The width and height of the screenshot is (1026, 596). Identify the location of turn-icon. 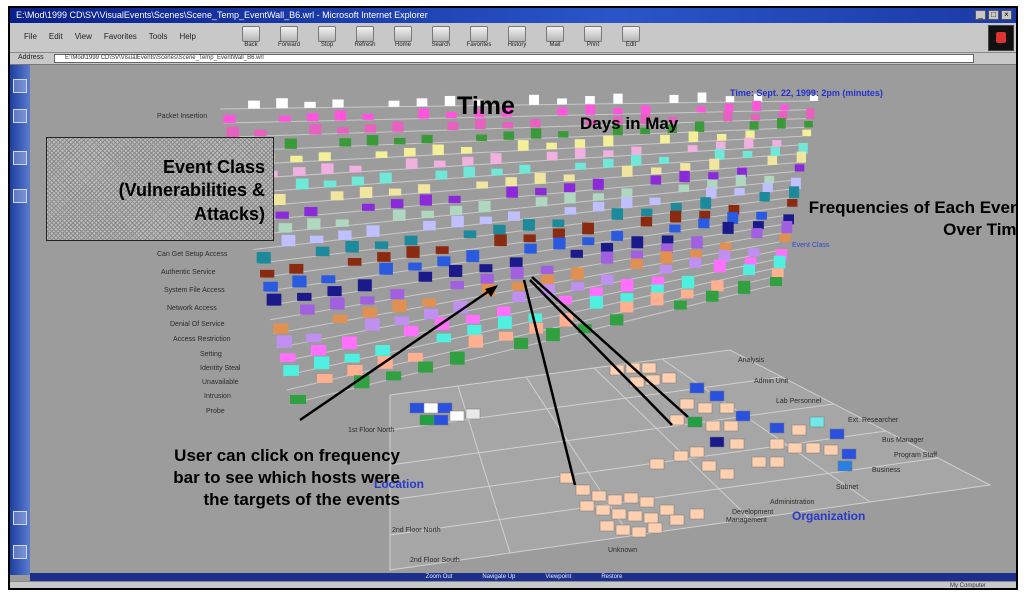
(20, 158).